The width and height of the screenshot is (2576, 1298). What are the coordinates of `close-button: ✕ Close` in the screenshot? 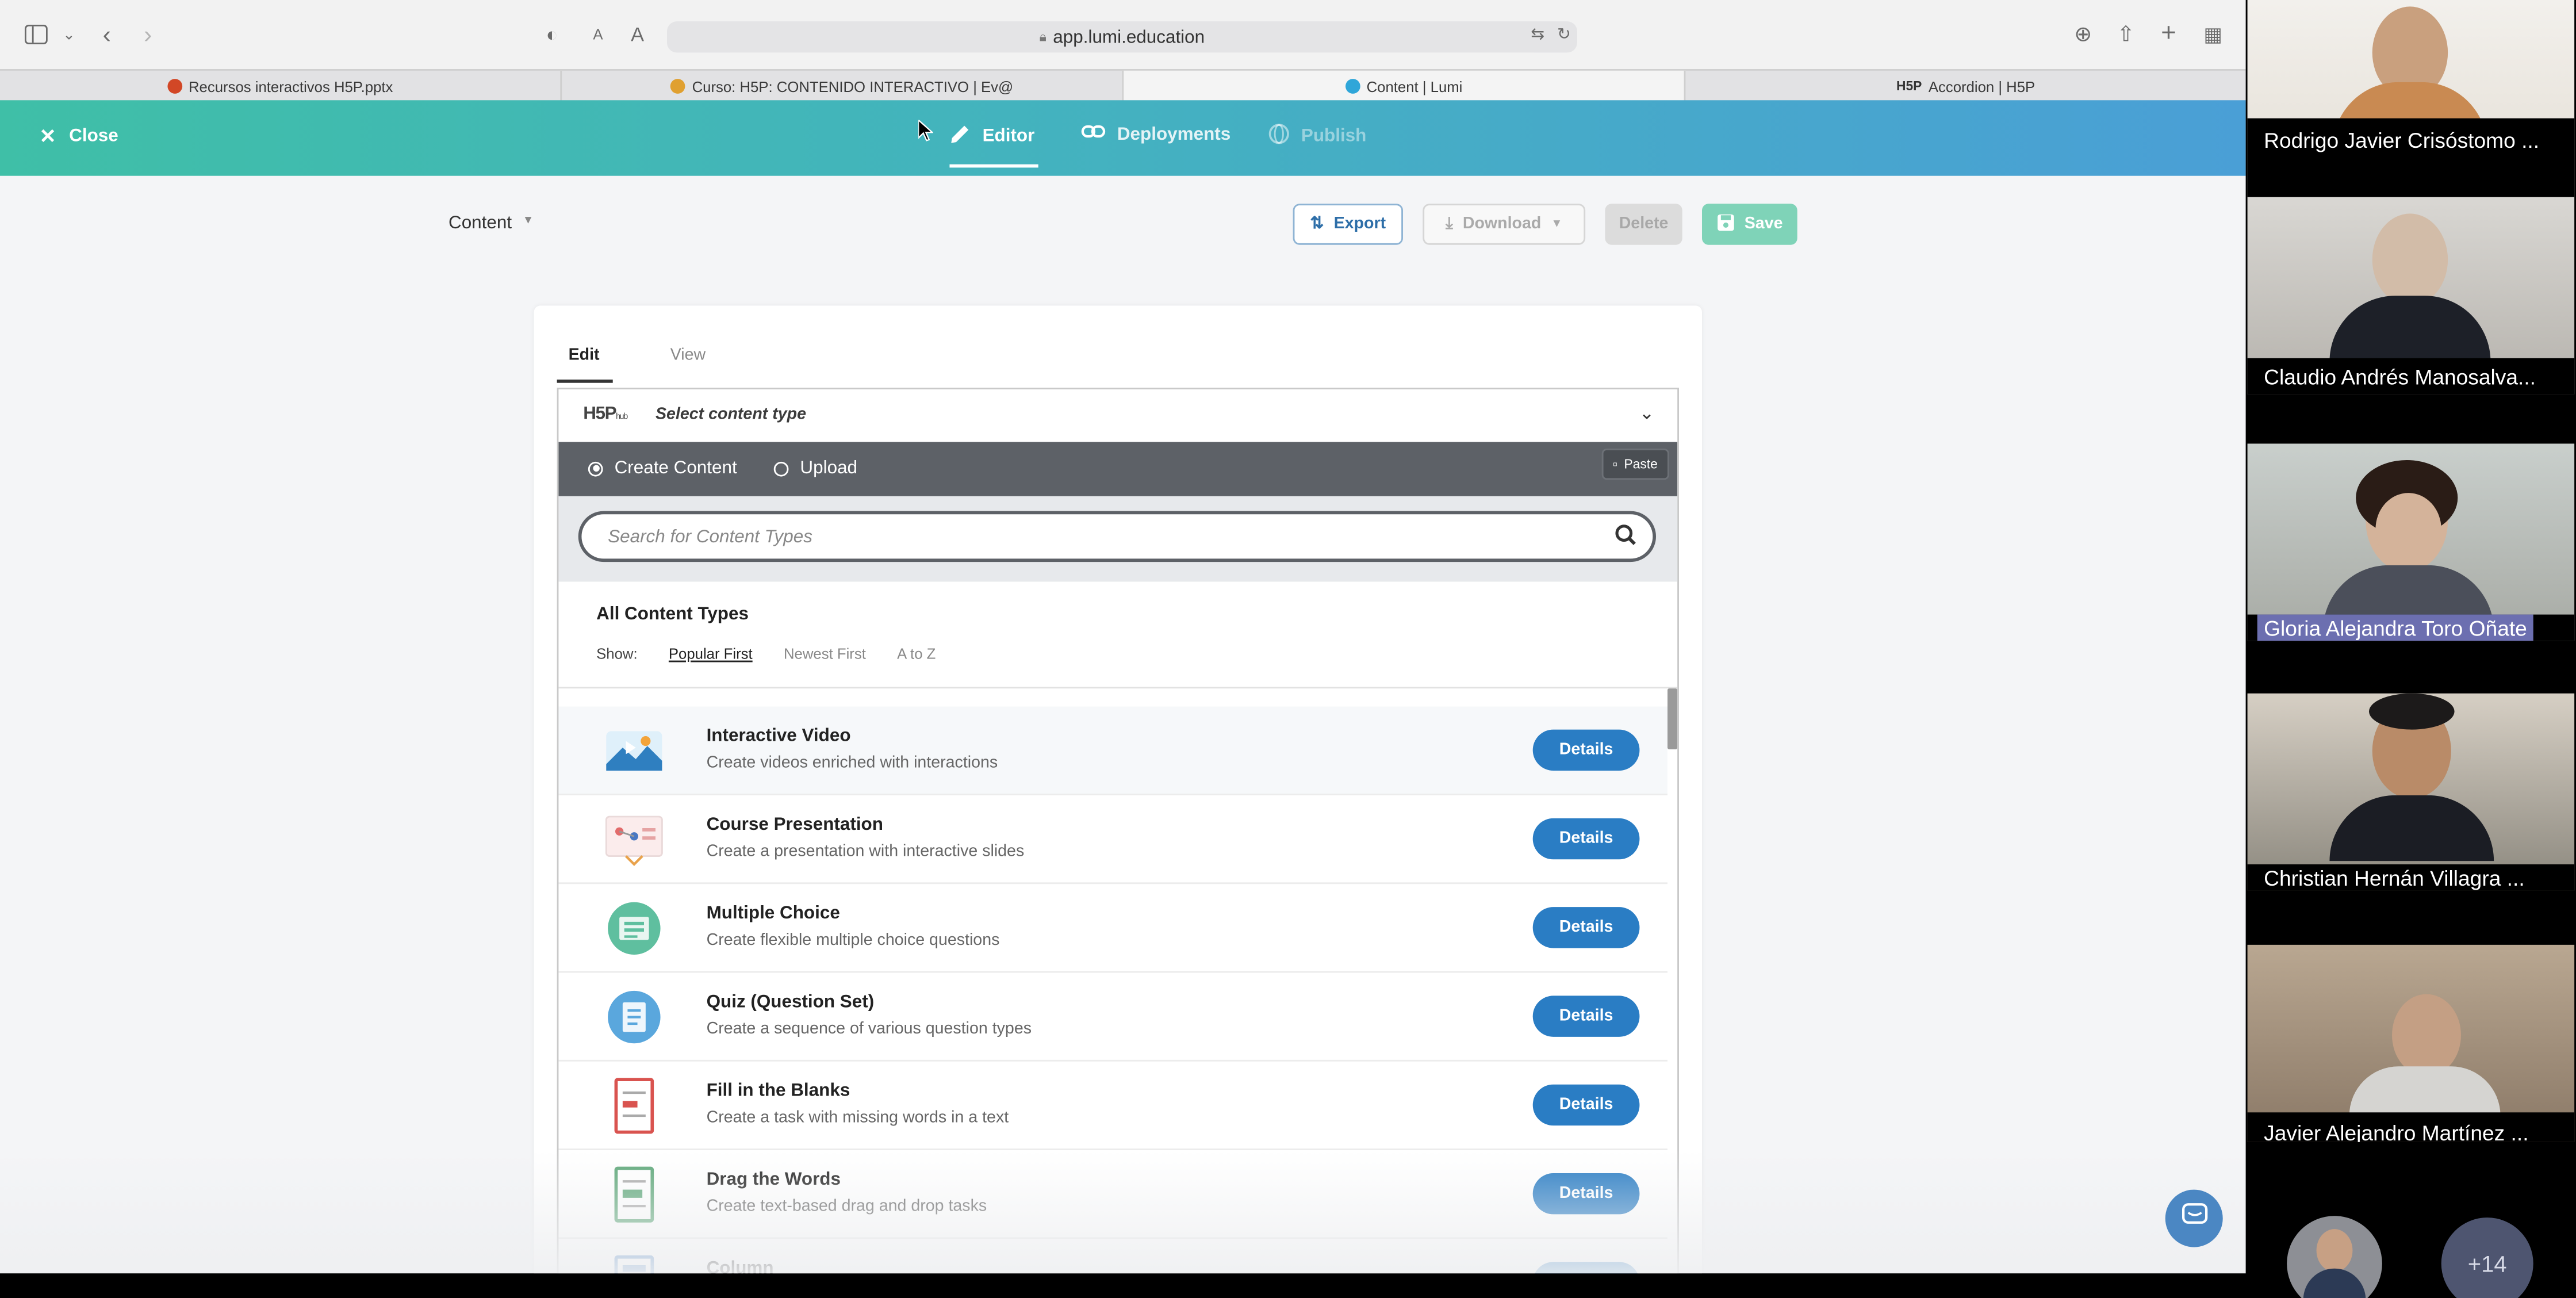 It's located at (79, 136).